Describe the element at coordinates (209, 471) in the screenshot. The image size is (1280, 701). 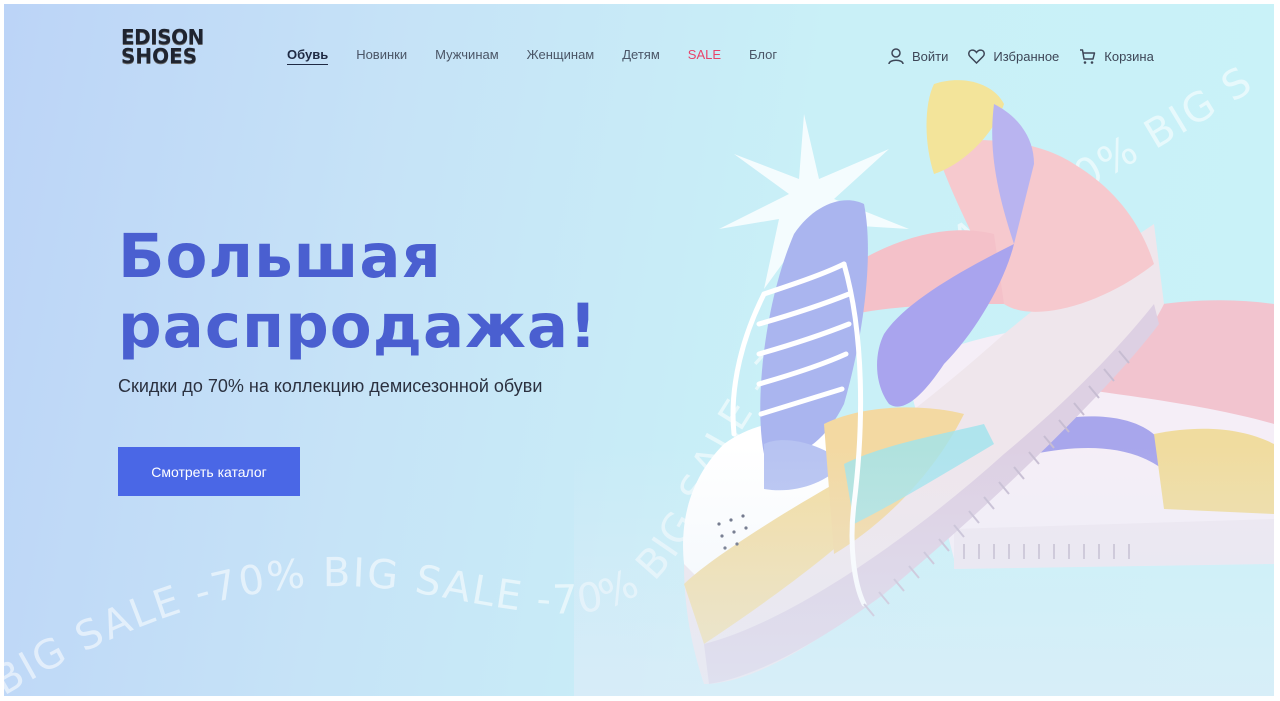
I see `view-catalog-button: Смотреть каталог` at that location.